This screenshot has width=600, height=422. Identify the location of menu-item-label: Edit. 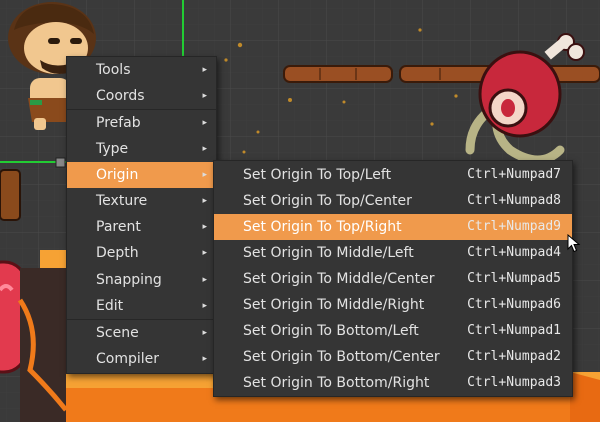
(110, 306).